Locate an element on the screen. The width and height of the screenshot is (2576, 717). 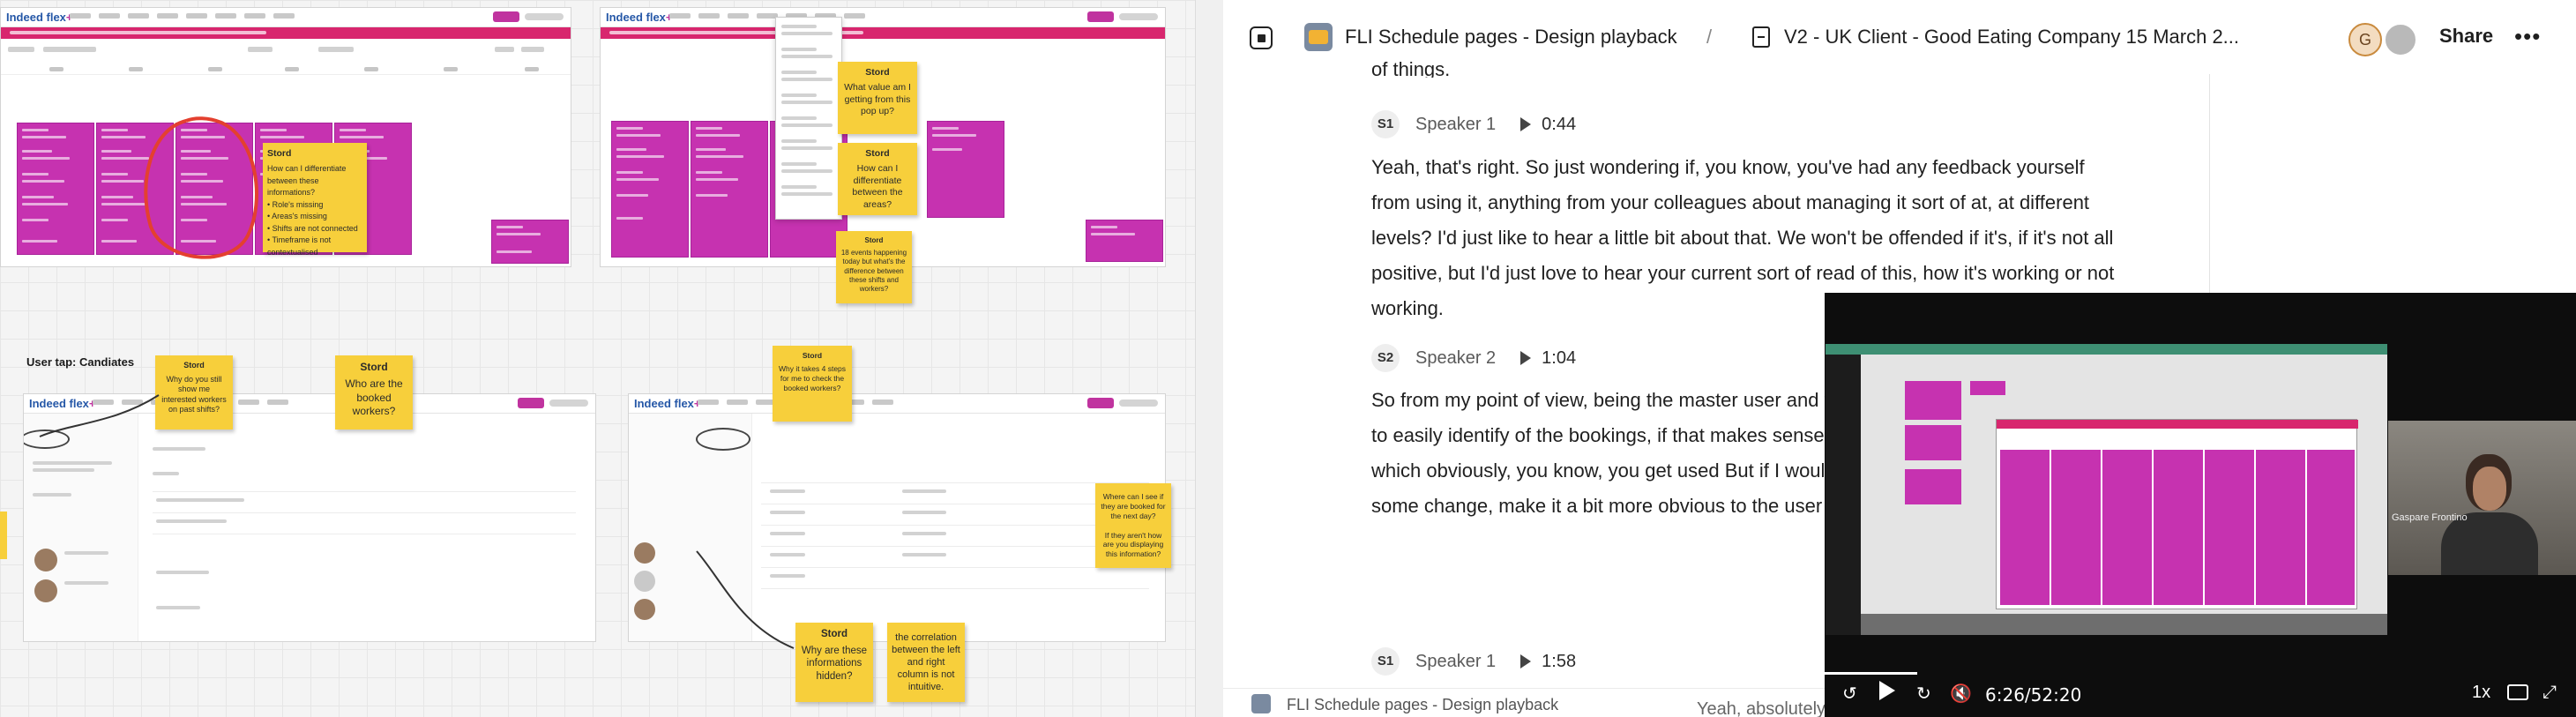
fullscreen-icon: ⤢ is located at coordinates (2549, 693).